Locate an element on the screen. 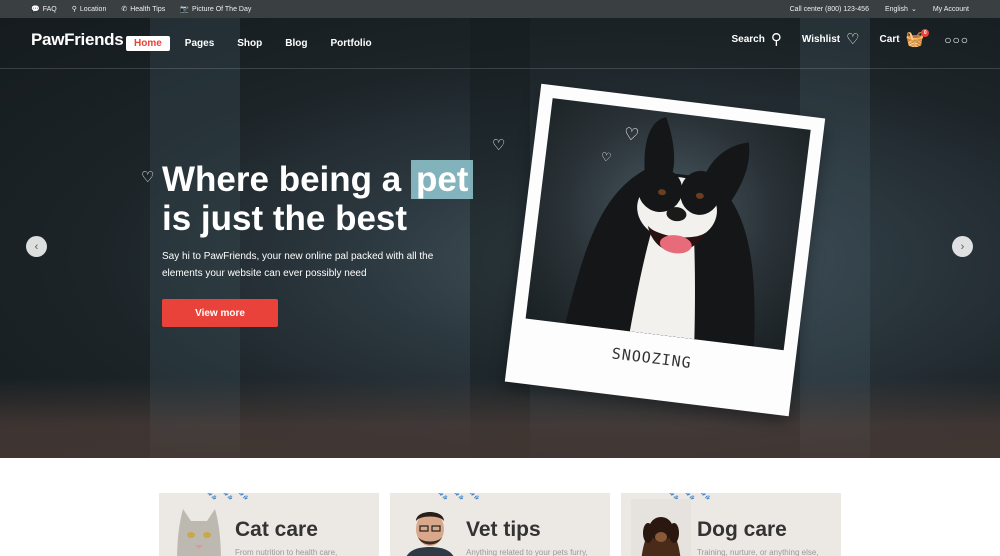  cat-photo is located at coordinates (199, 532).